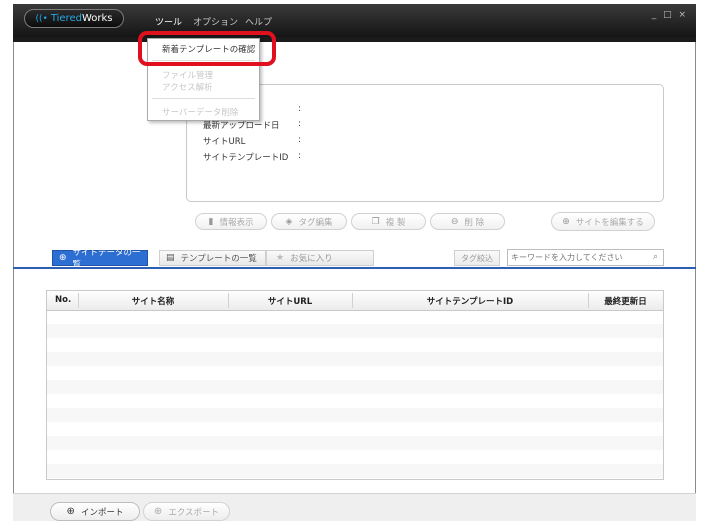  I want to click on info-view-button: ▮ 情報表示, so click(231, 221).